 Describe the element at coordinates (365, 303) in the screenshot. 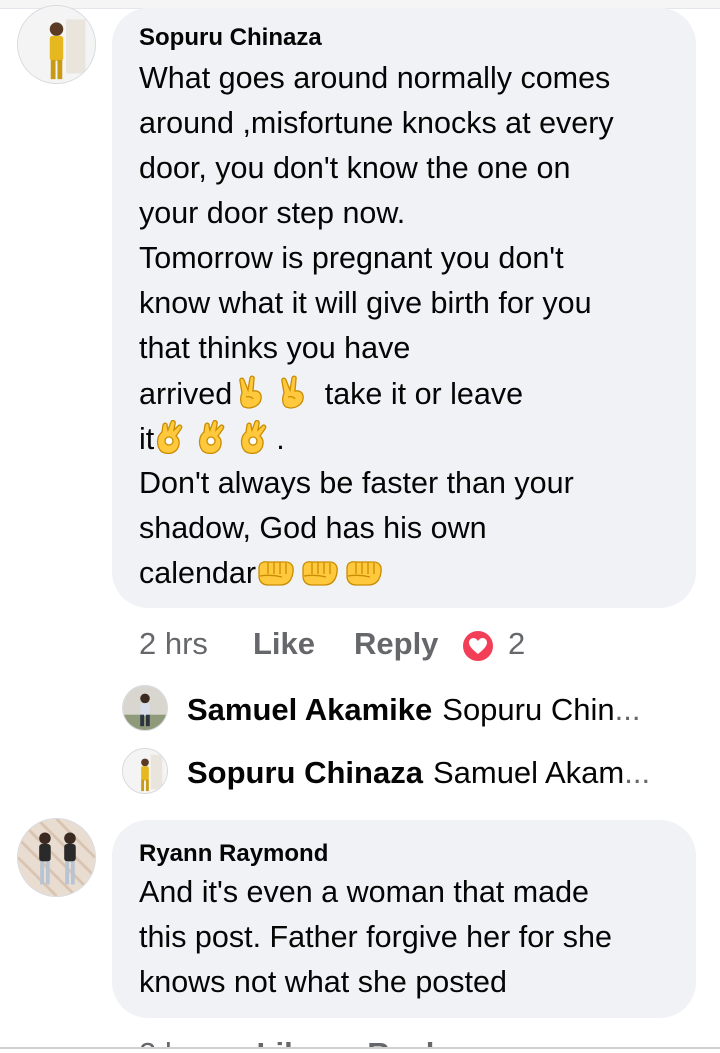

I see `comment-text-line: know what it will give birth for you` at that location.